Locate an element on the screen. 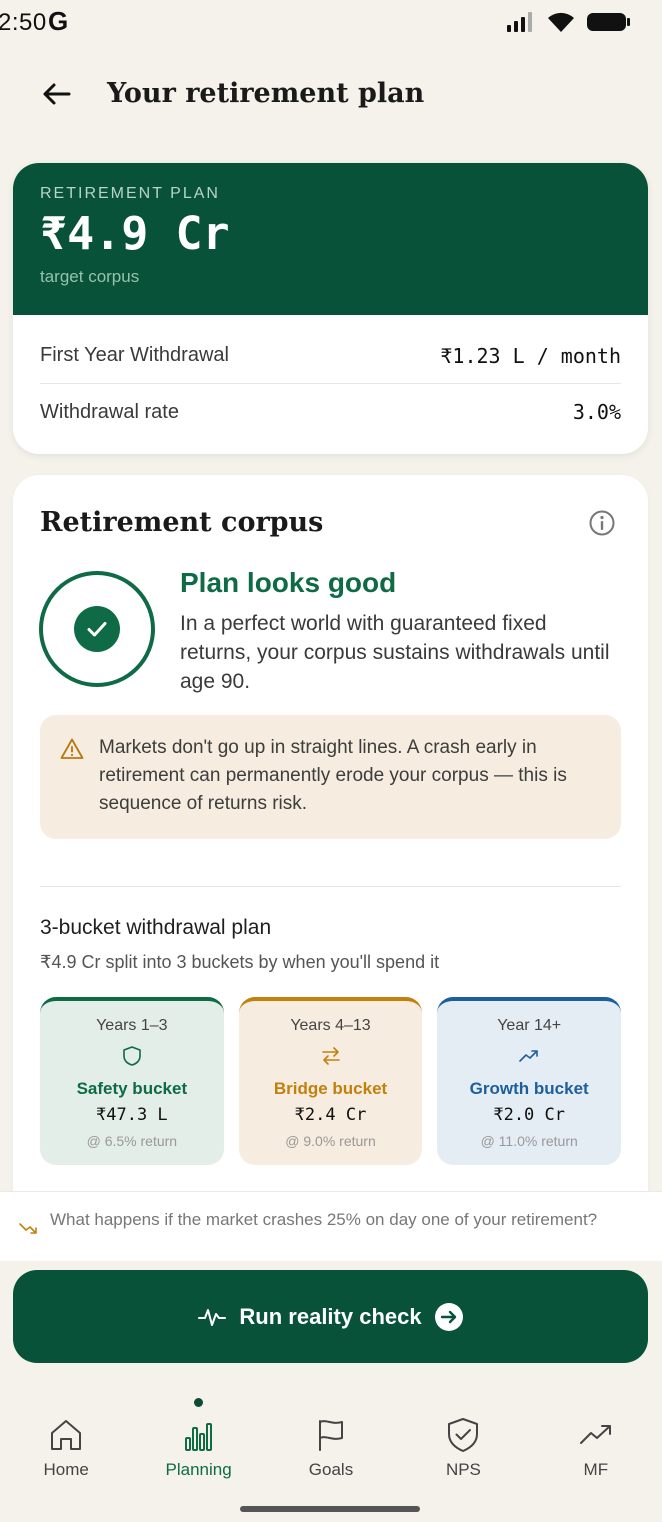  nav-label: Planning is located at coordinates (198, 1469).